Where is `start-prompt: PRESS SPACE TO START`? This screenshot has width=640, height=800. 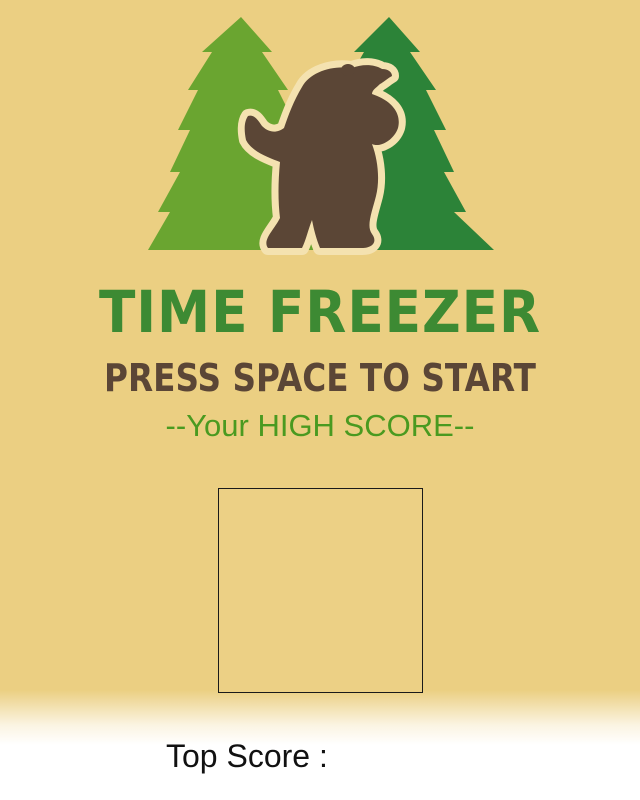
start-prompt: PRESS SPACE TO START is located at coordinates (320, 378).